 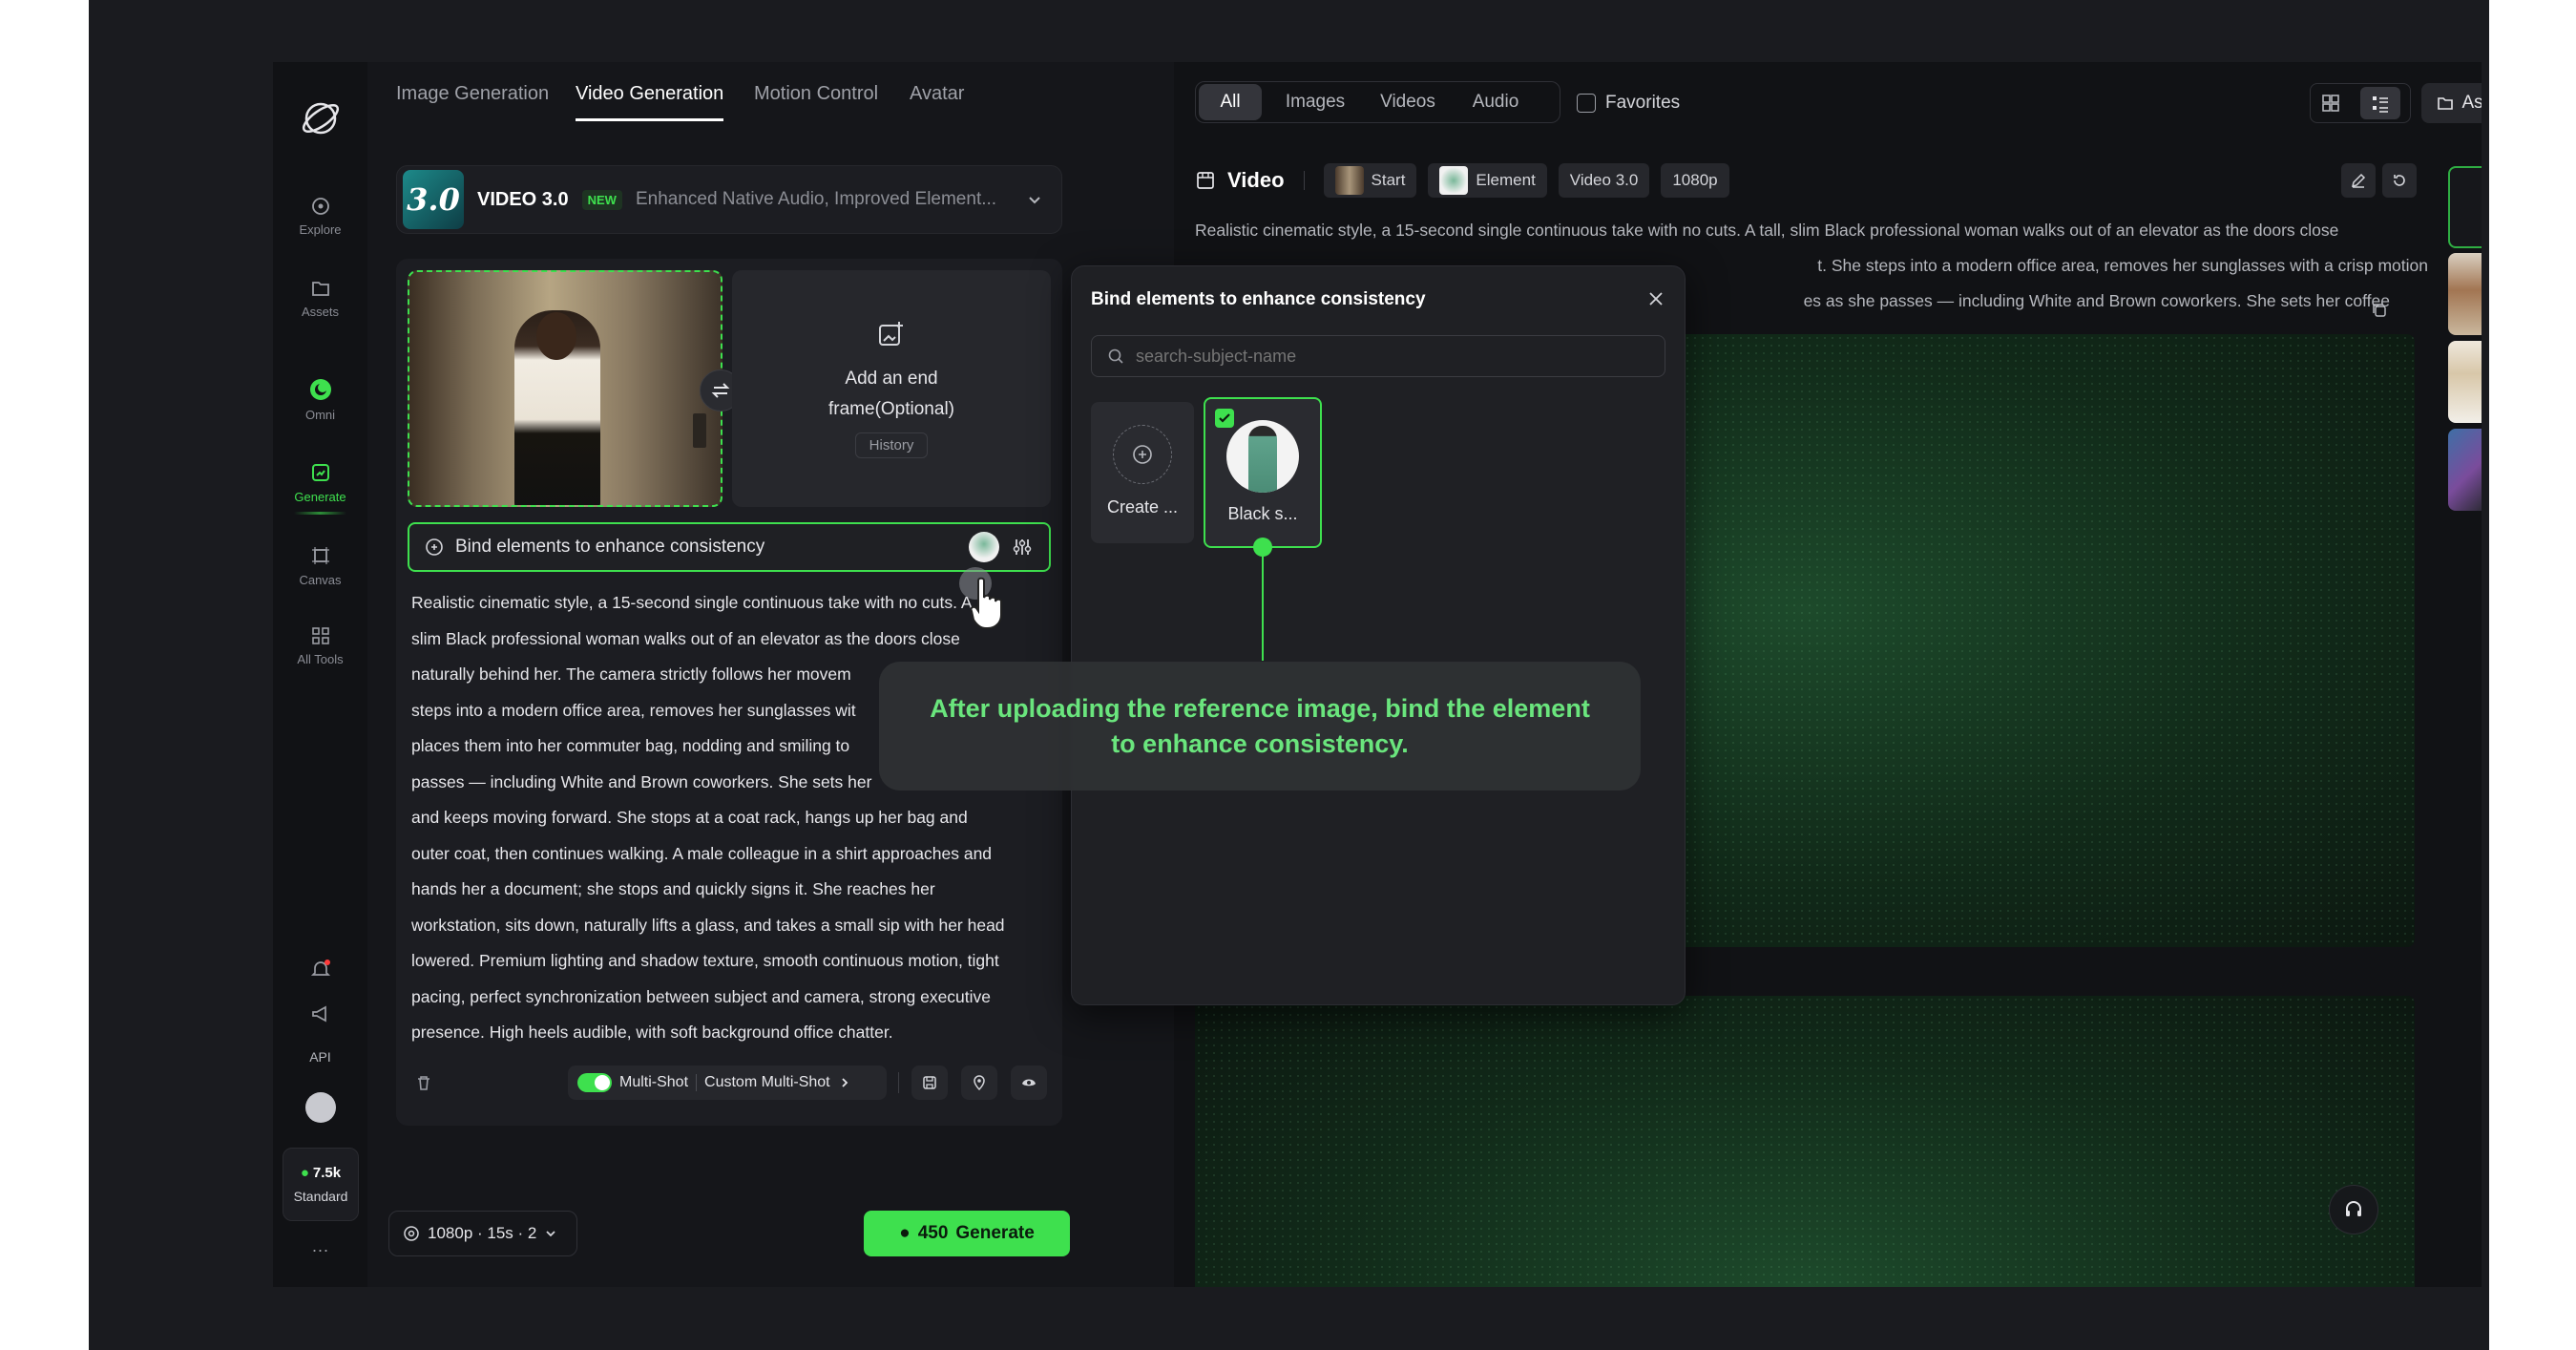 I want to click on favorites-label: Favorites, so click(x=1643, y=103).